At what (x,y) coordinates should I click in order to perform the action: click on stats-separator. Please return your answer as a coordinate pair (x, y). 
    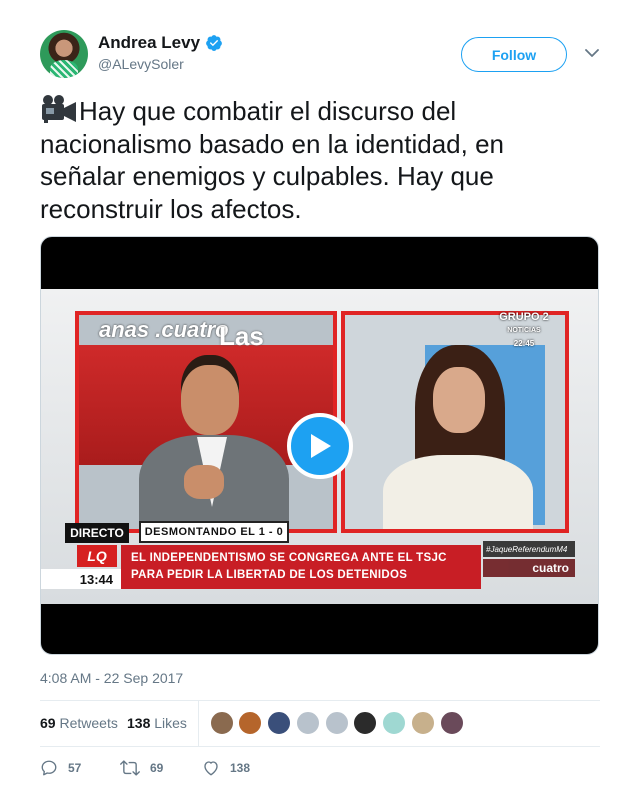
    Looking at the image, I should click on (198, 723).